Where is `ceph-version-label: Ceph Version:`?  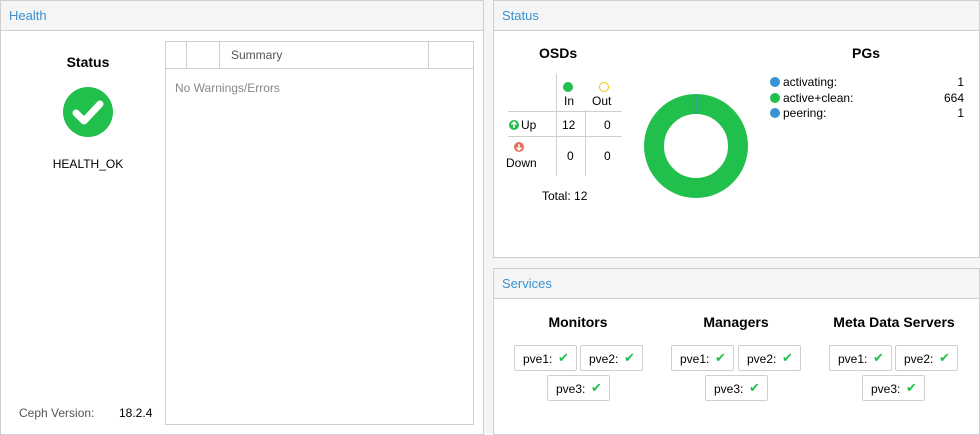 ceph-version-label: Ceph Version: is located at coordinates (57, 413).